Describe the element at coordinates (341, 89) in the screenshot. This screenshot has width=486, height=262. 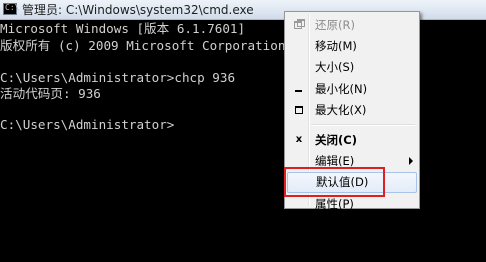
I see `menu-item-minimize-label: 最小化(N)` at that location.